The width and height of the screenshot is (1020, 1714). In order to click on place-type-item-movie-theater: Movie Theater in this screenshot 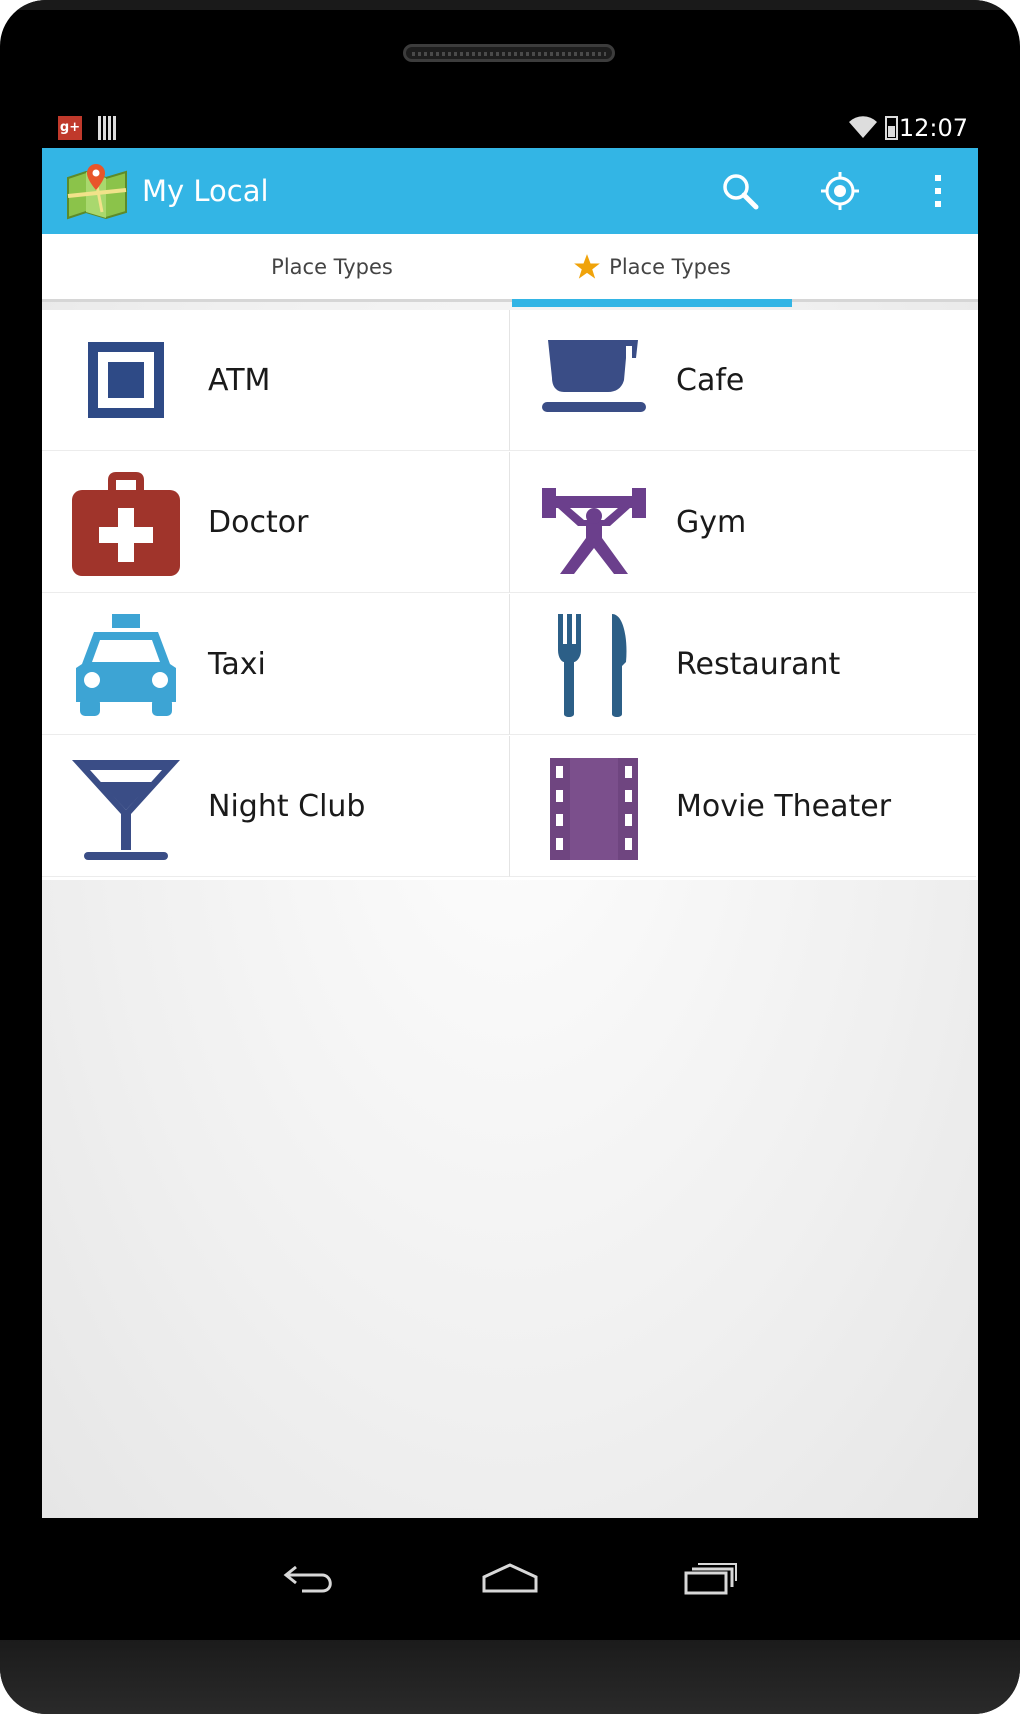, I will do `click(742, 806)`.